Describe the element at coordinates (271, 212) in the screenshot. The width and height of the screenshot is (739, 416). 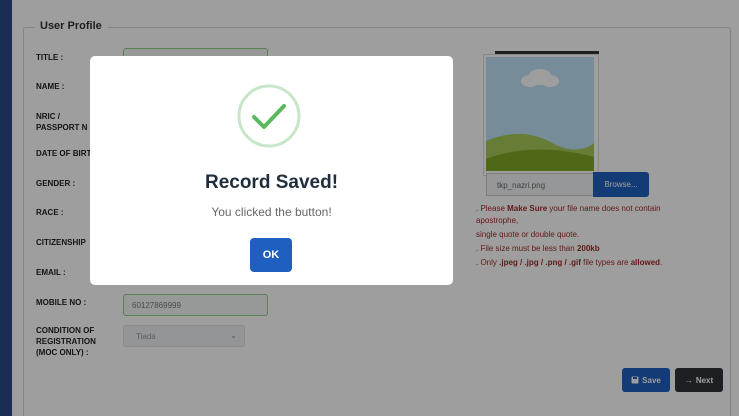
I see `dialog-message: You clicked the button!` at that location.